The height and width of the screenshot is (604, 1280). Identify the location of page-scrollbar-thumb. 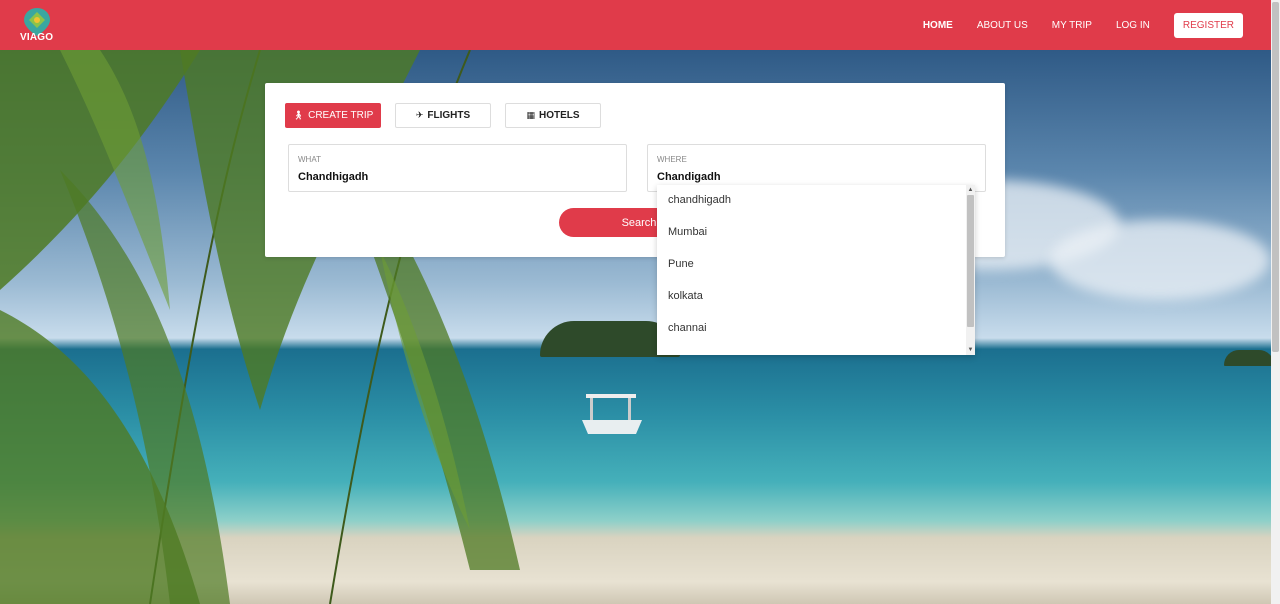
(1275, 177).